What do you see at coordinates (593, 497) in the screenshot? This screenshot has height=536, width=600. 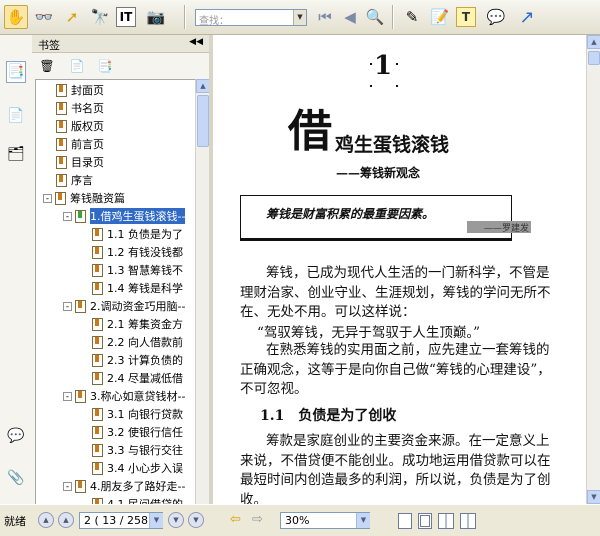 I see `doc-scroll-down-button: ▼` at bounding box center [593, 497].